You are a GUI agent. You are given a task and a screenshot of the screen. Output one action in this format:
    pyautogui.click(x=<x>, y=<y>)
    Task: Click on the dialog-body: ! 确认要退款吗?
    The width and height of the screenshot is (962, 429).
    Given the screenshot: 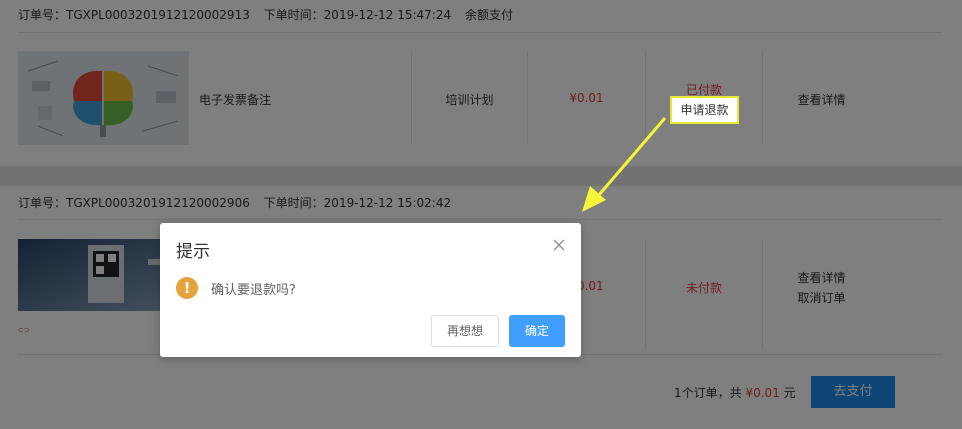 What is the action you would take?
    pyautogui.click(x=236, y=288)
    